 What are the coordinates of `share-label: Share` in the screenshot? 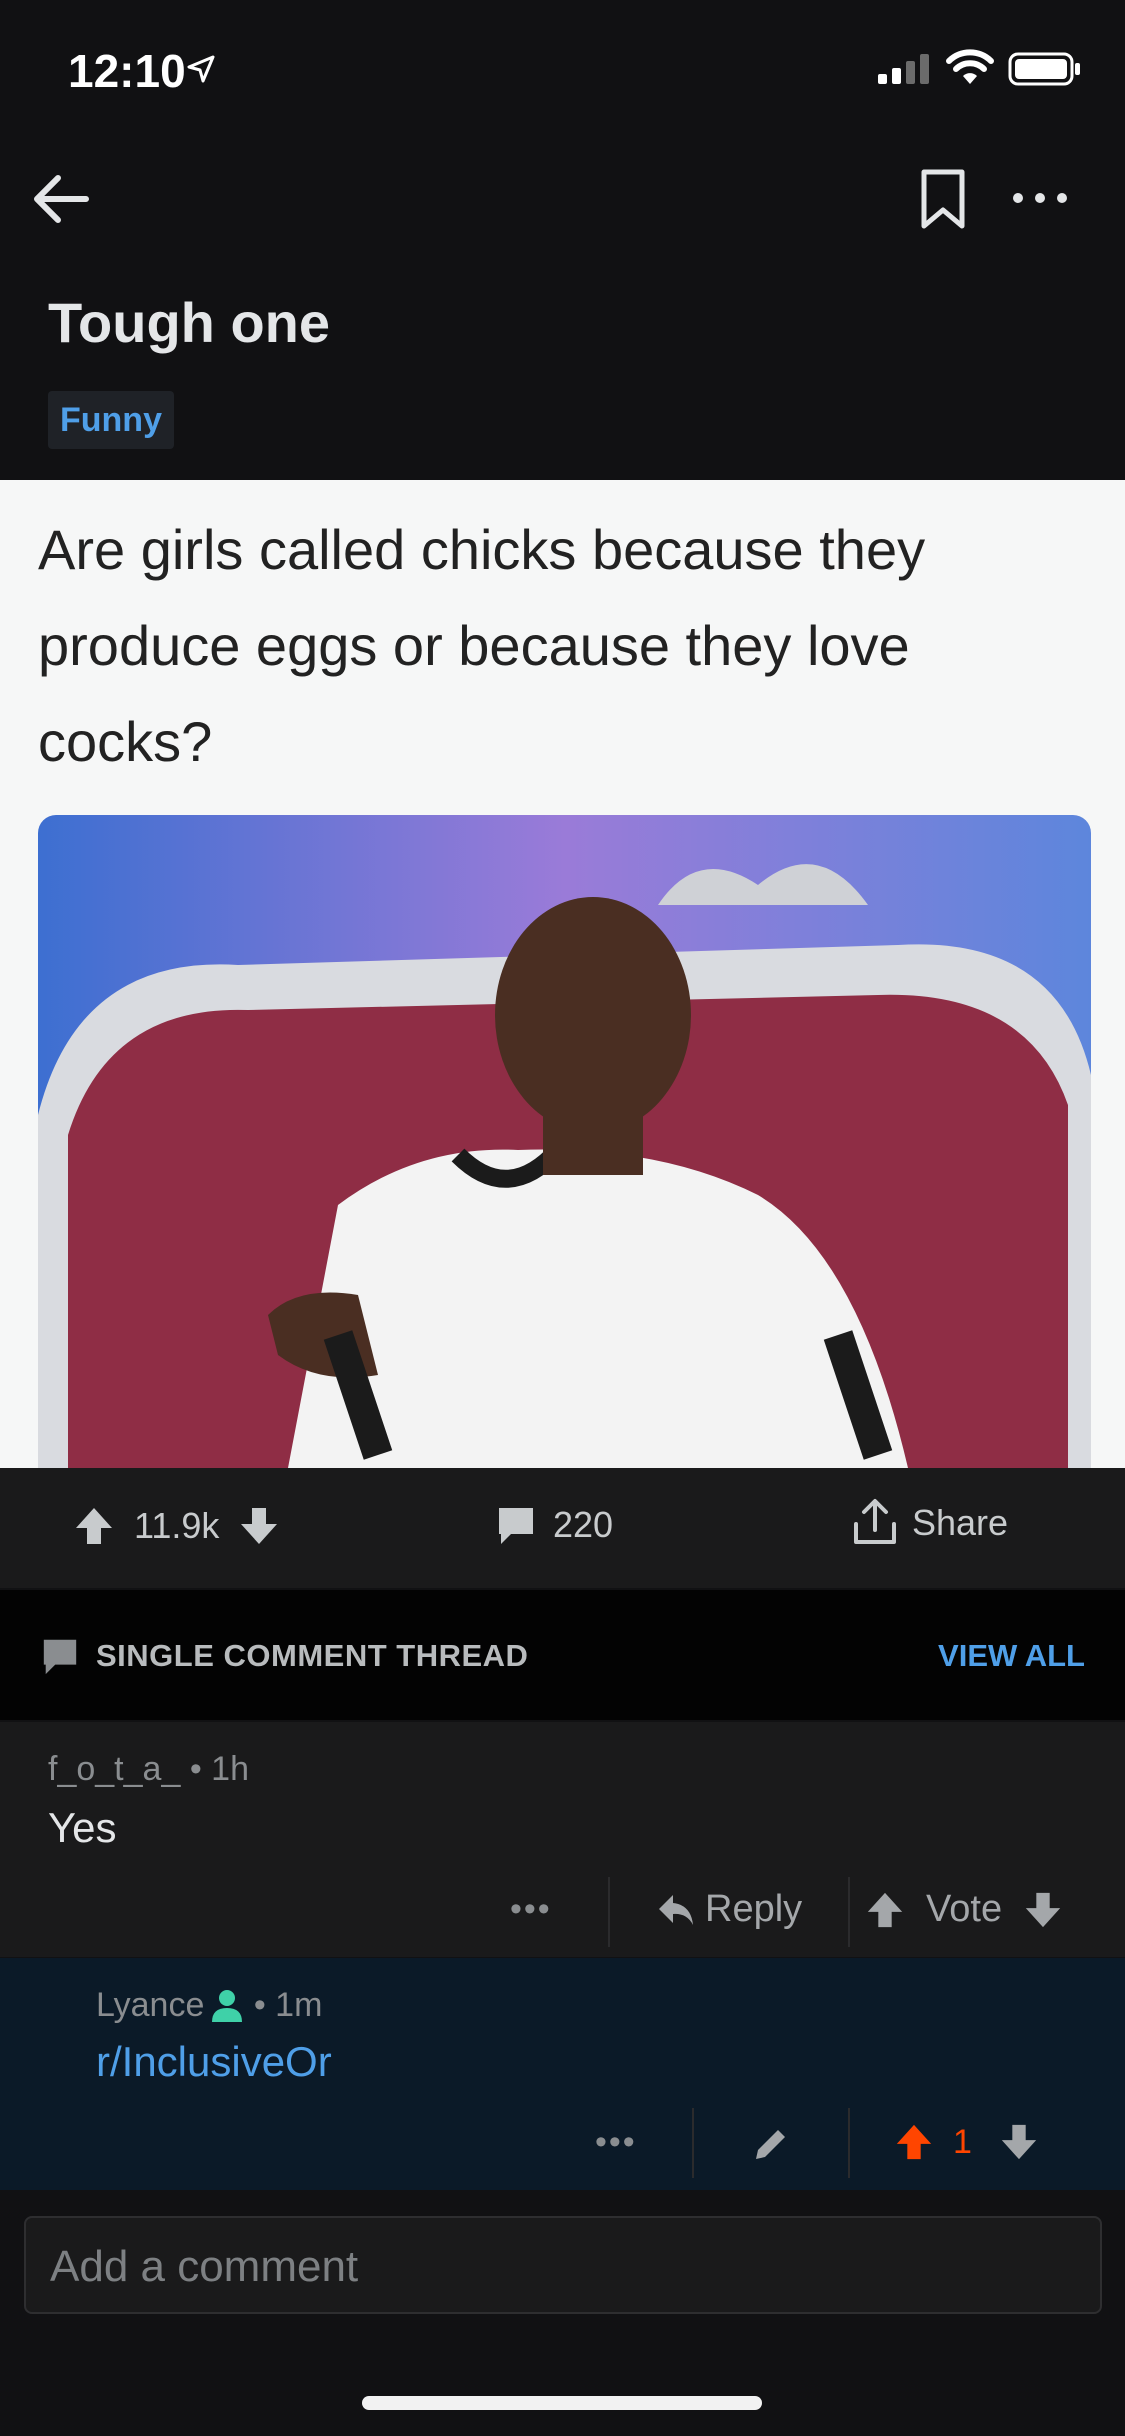 It's located at (960, 1522).